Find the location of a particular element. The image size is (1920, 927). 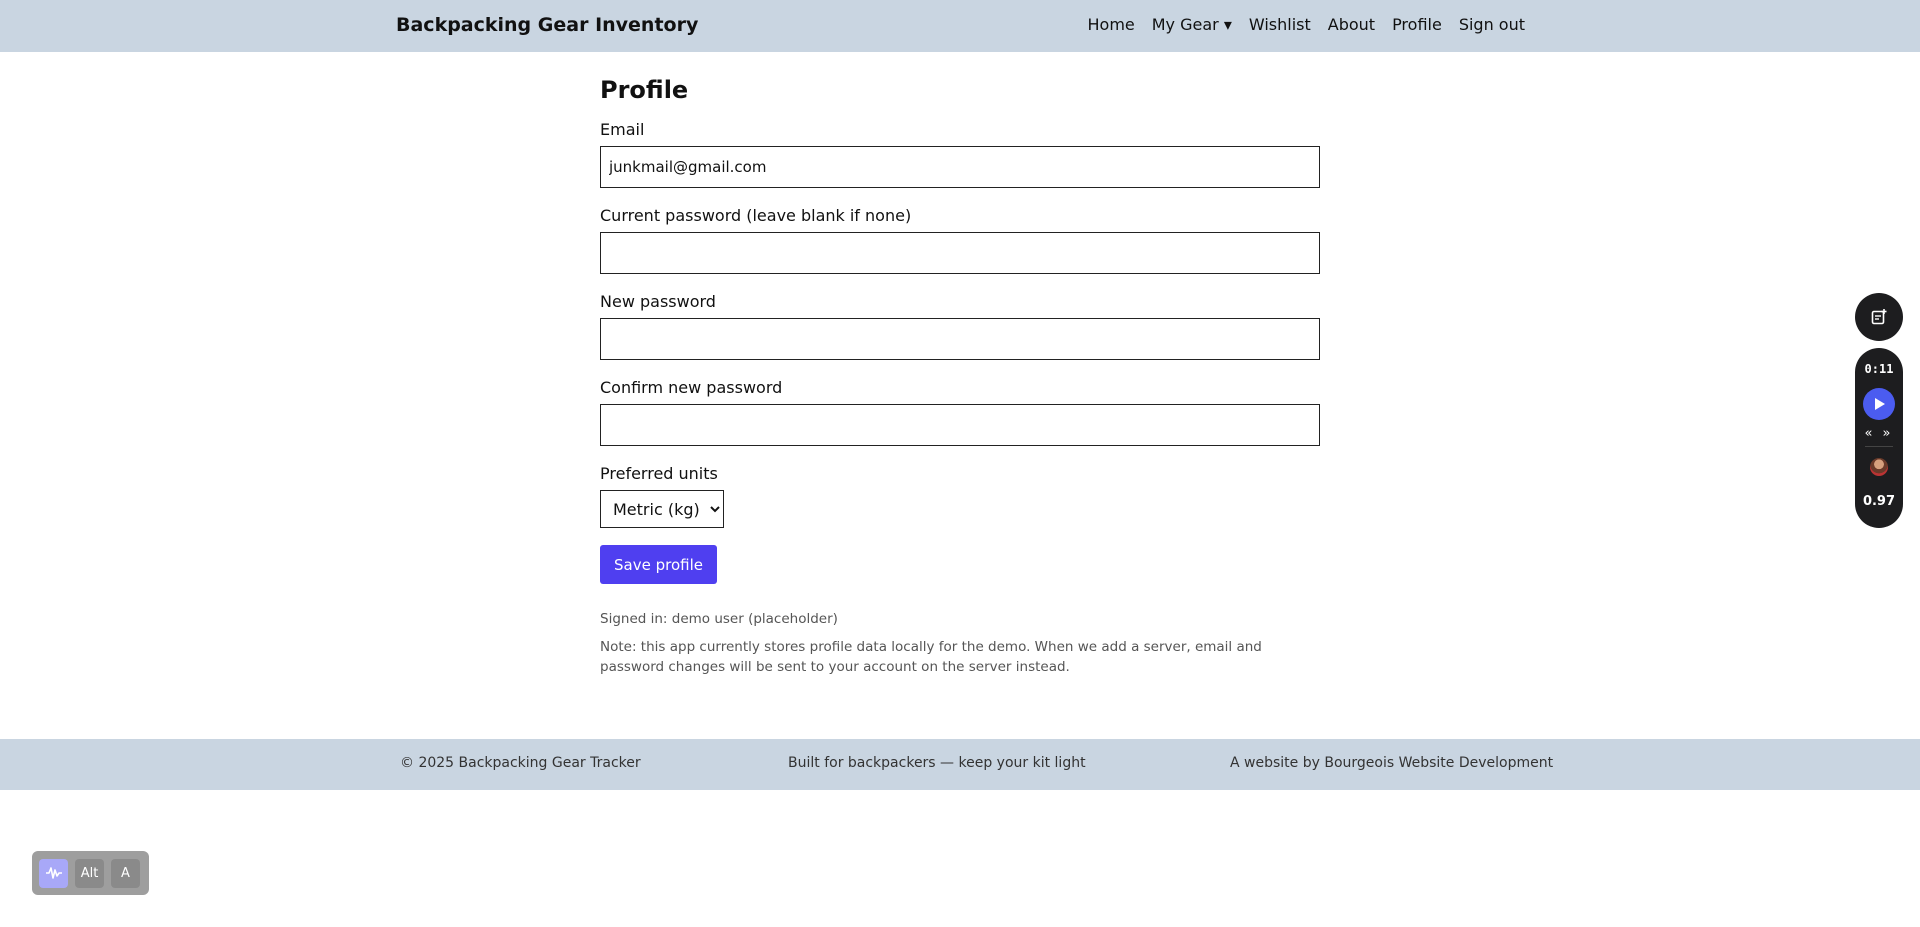

note-add-icon is located at coordinates (1879, 317).